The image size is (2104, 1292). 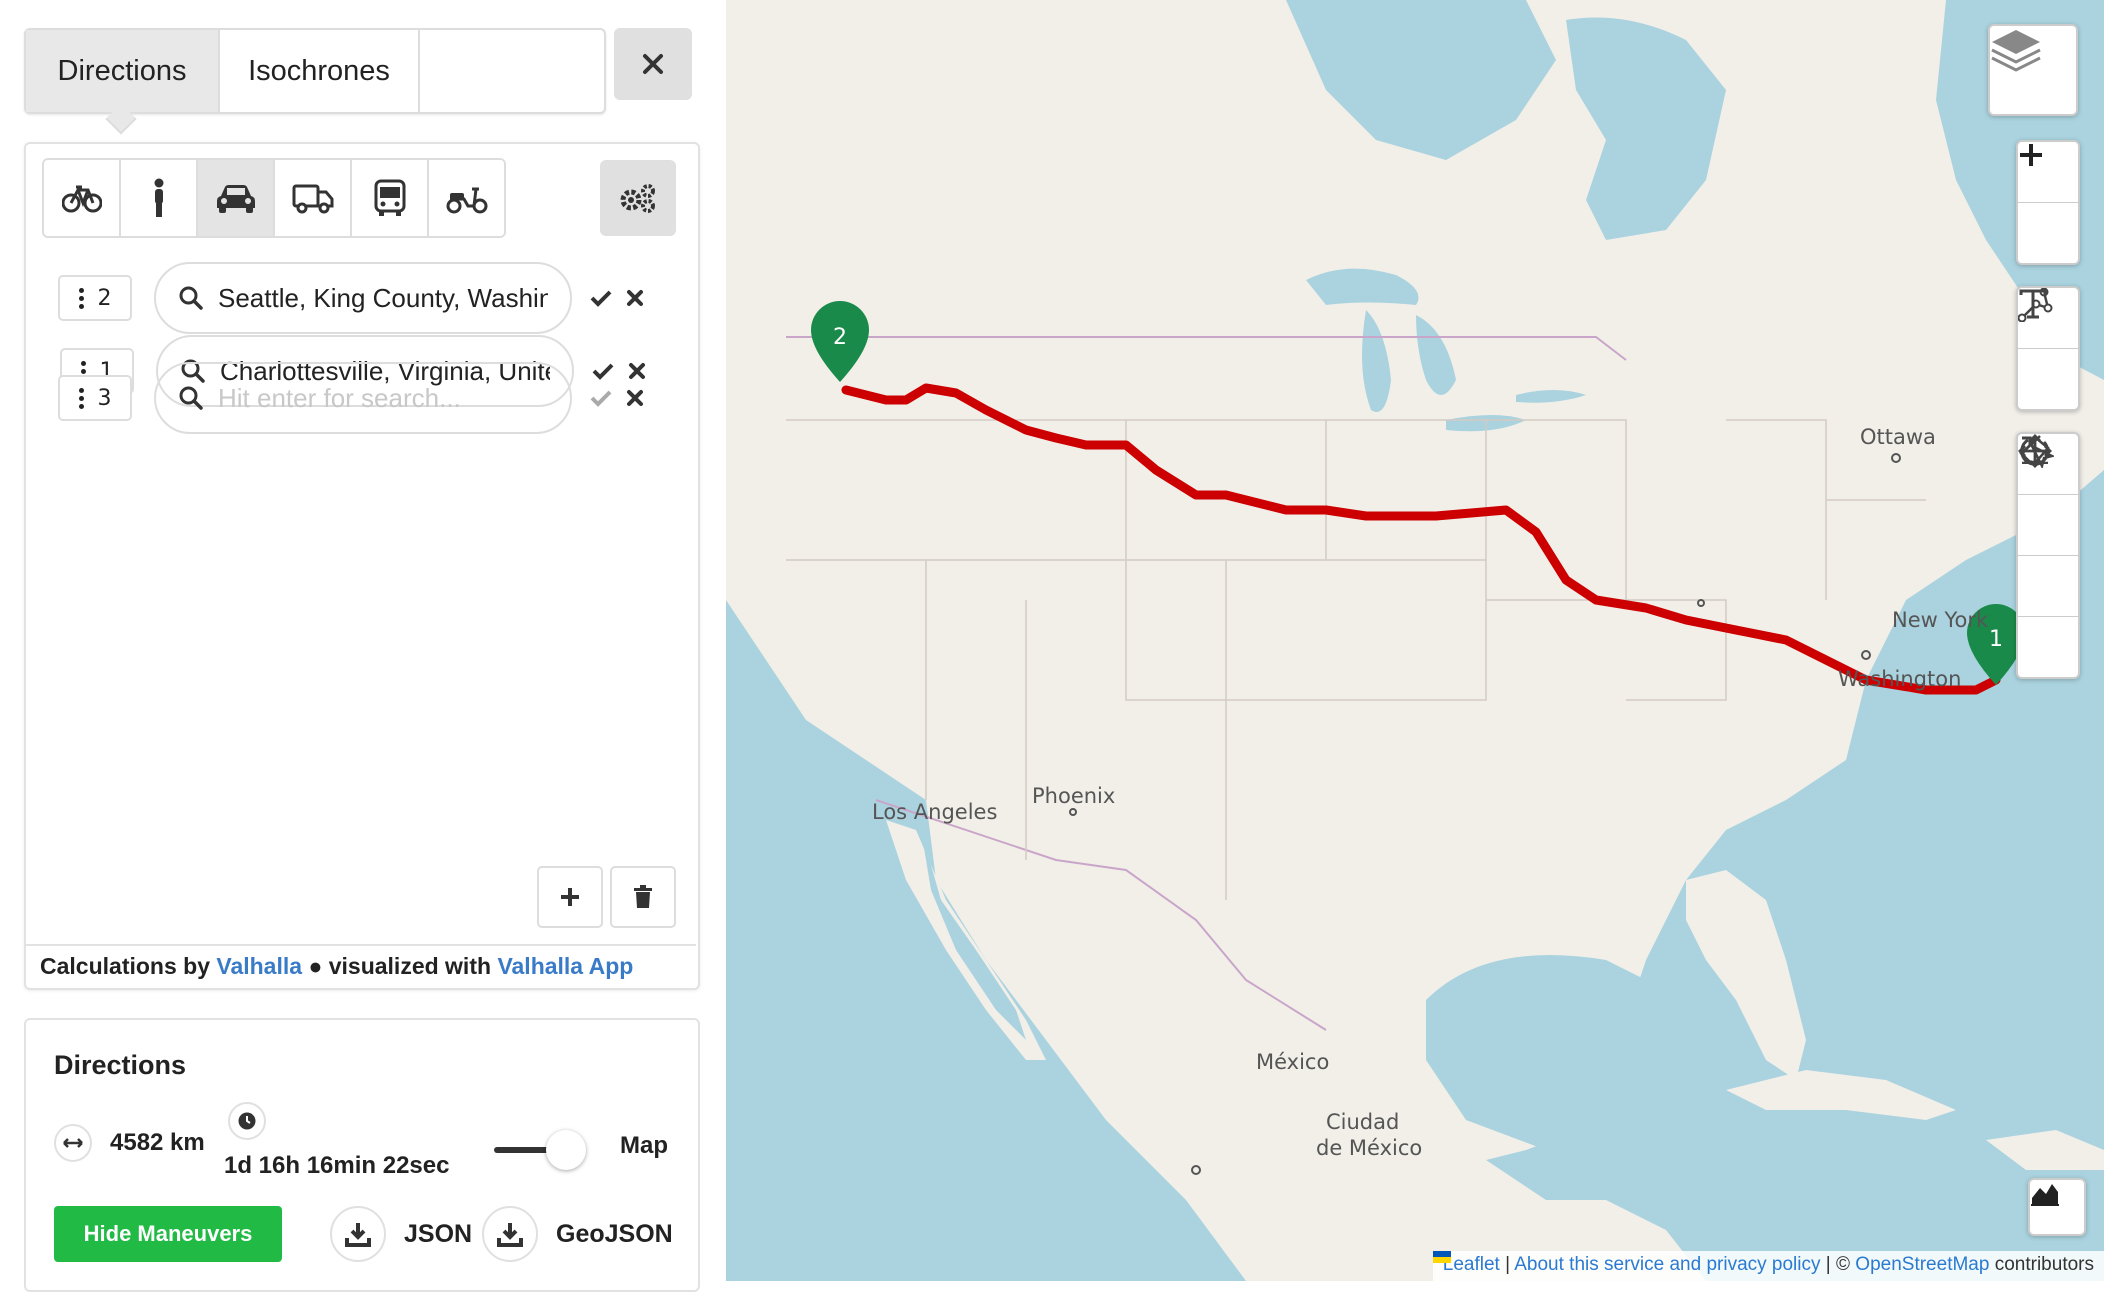 I want to click on clock-icon, so click(x=247, y=1121).